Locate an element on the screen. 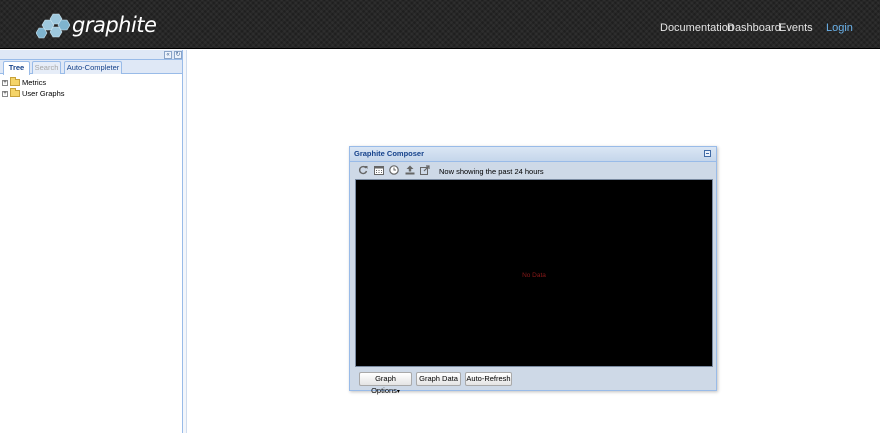  caret-down-icon: ▾ is located at coordinates (398, 392).